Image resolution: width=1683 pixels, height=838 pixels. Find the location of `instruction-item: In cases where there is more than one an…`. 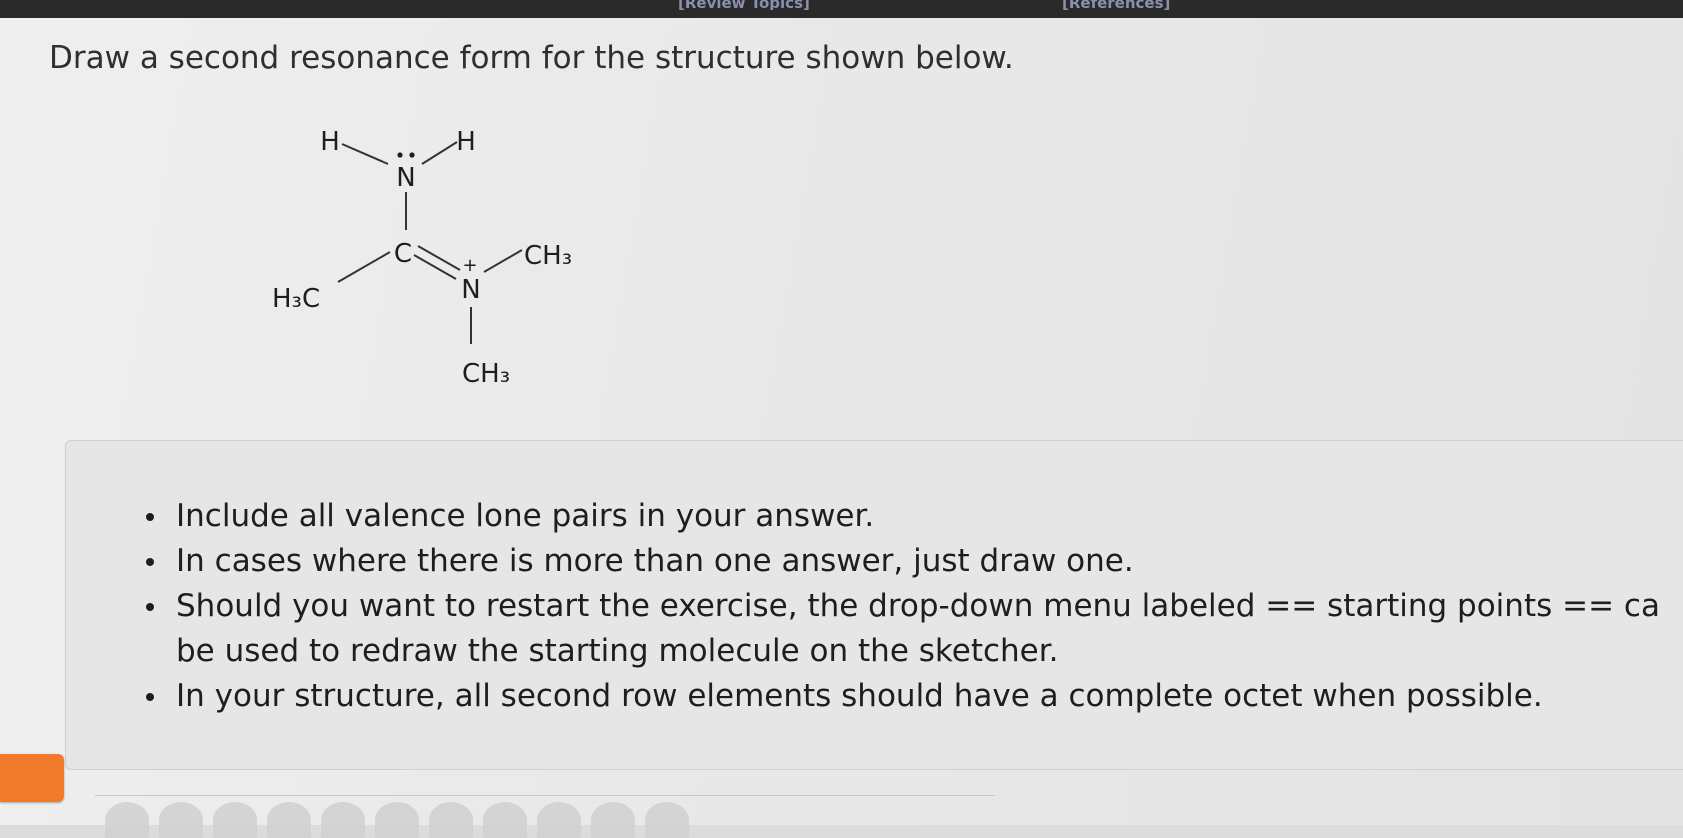

instruction-item: In cases where there is more than one an… is located at coordinates (914, 561).